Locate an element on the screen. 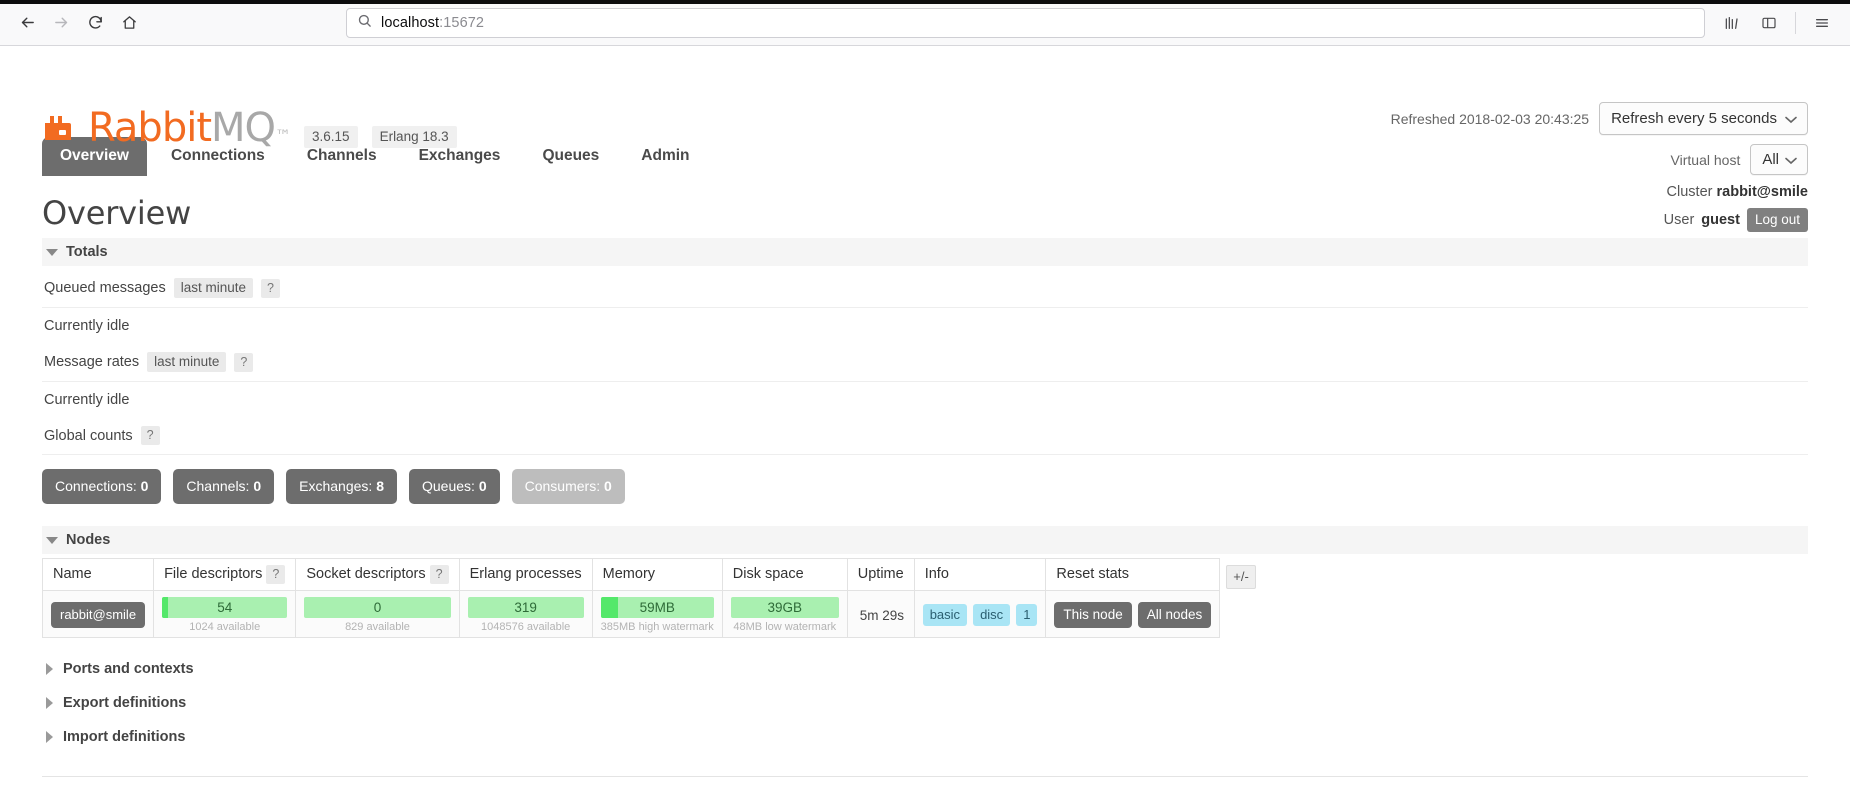 The image size is (1850, 794). address-bar: localhost:15672 is located at coordinates (1025, 22).